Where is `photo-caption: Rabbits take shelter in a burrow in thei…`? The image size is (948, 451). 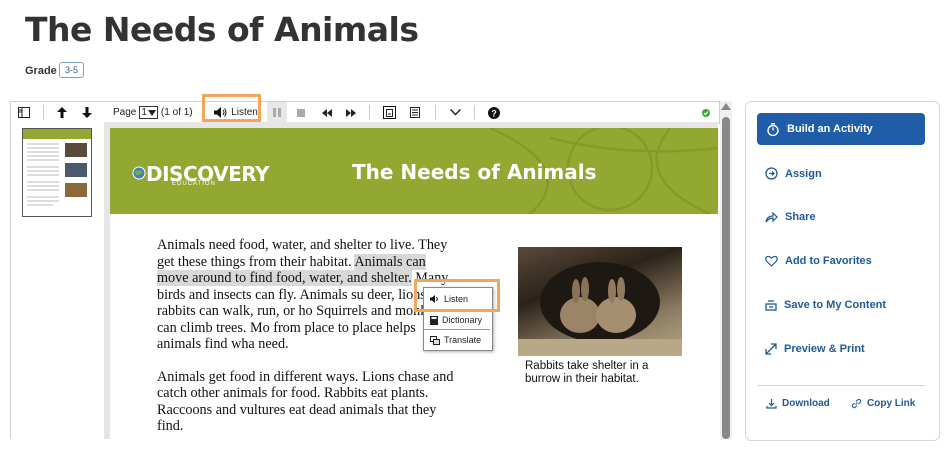
photo-caption: Rabbits take shelter in a burrow in thei… is located at coordinates (587, 372).